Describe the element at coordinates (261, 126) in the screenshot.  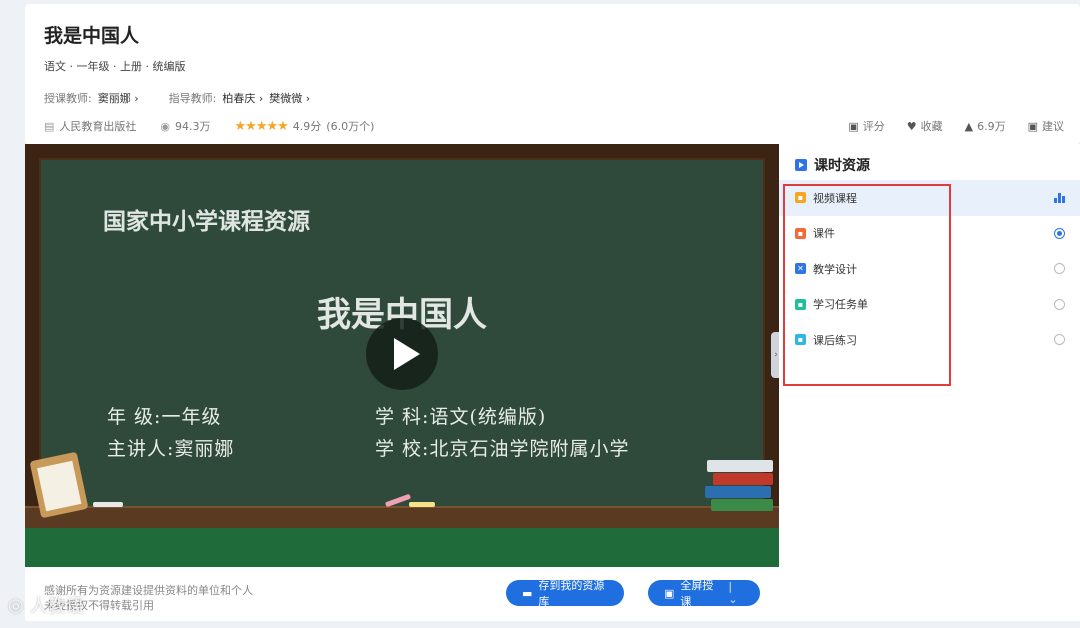
I see `rating-stars: ★★★★★` at that location.